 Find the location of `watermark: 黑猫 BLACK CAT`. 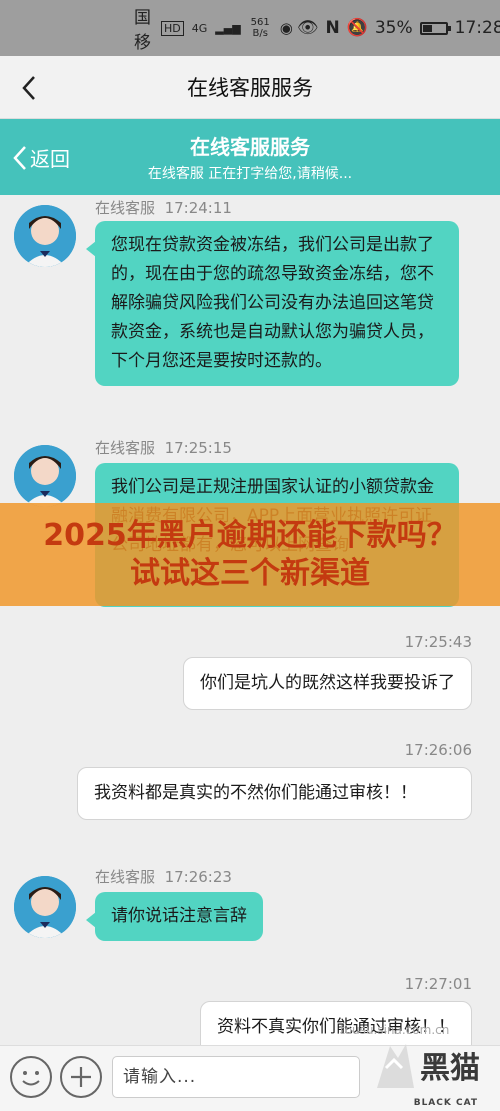

watermark: 黑猫 BLACK CAT is located at coordinates (429, 1069).